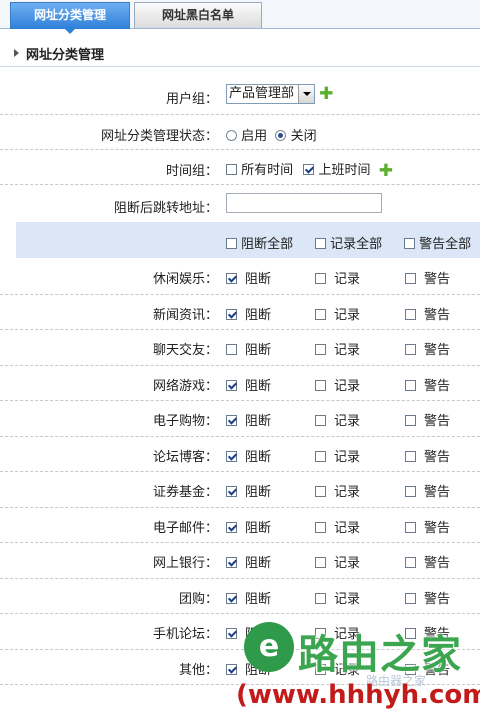 This screenshot has height=720, width=480. What do you see at coordinates (348, 242) in the screenshot?
I see `record-all-option: 记录全部` at bounding box center [348, 242].